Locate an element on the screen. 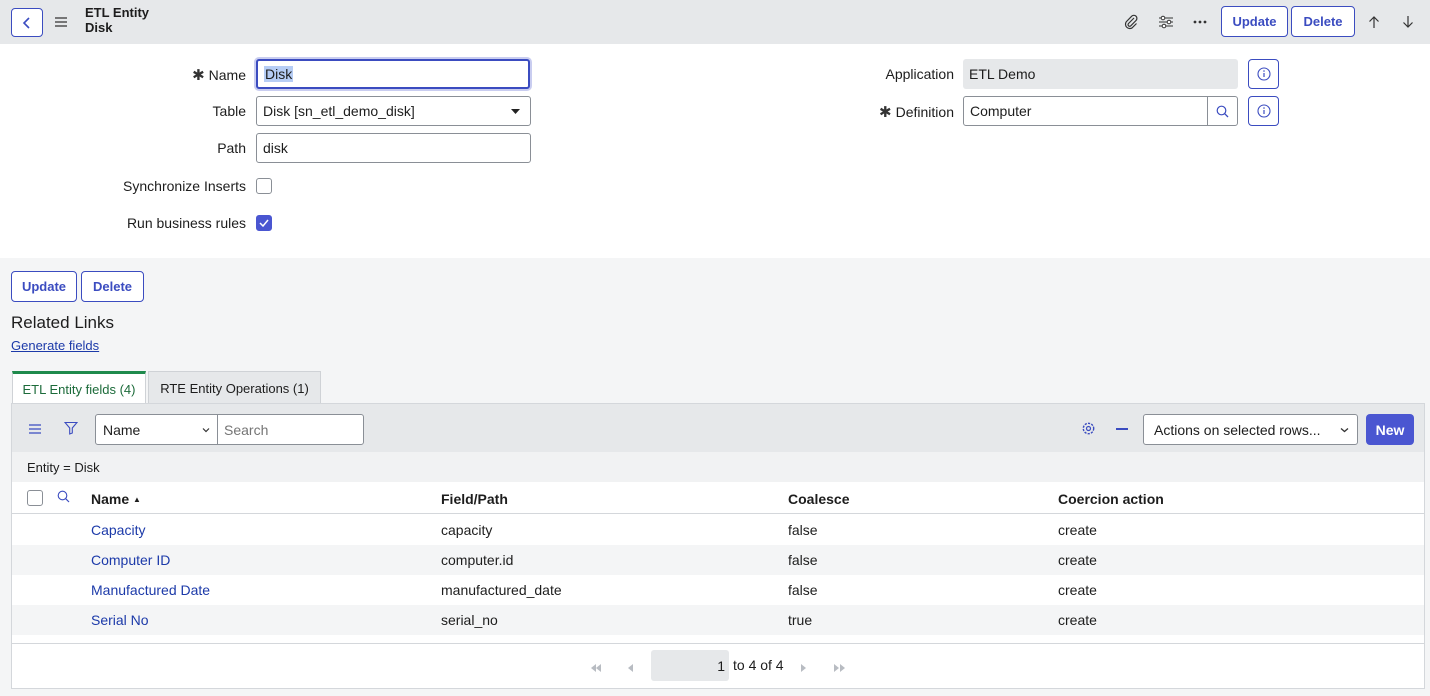 The height and width of the screenshot is (696, 1430). application-label: Application is located at coordinates (920, 74).